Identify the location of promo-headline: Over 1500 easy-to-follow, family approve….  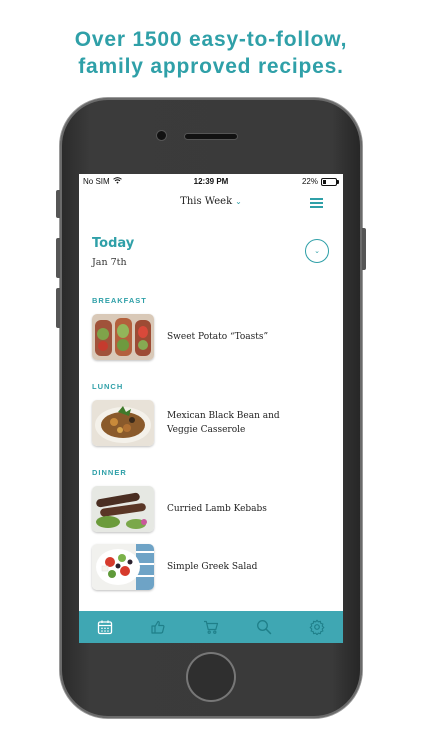
(211, 53).